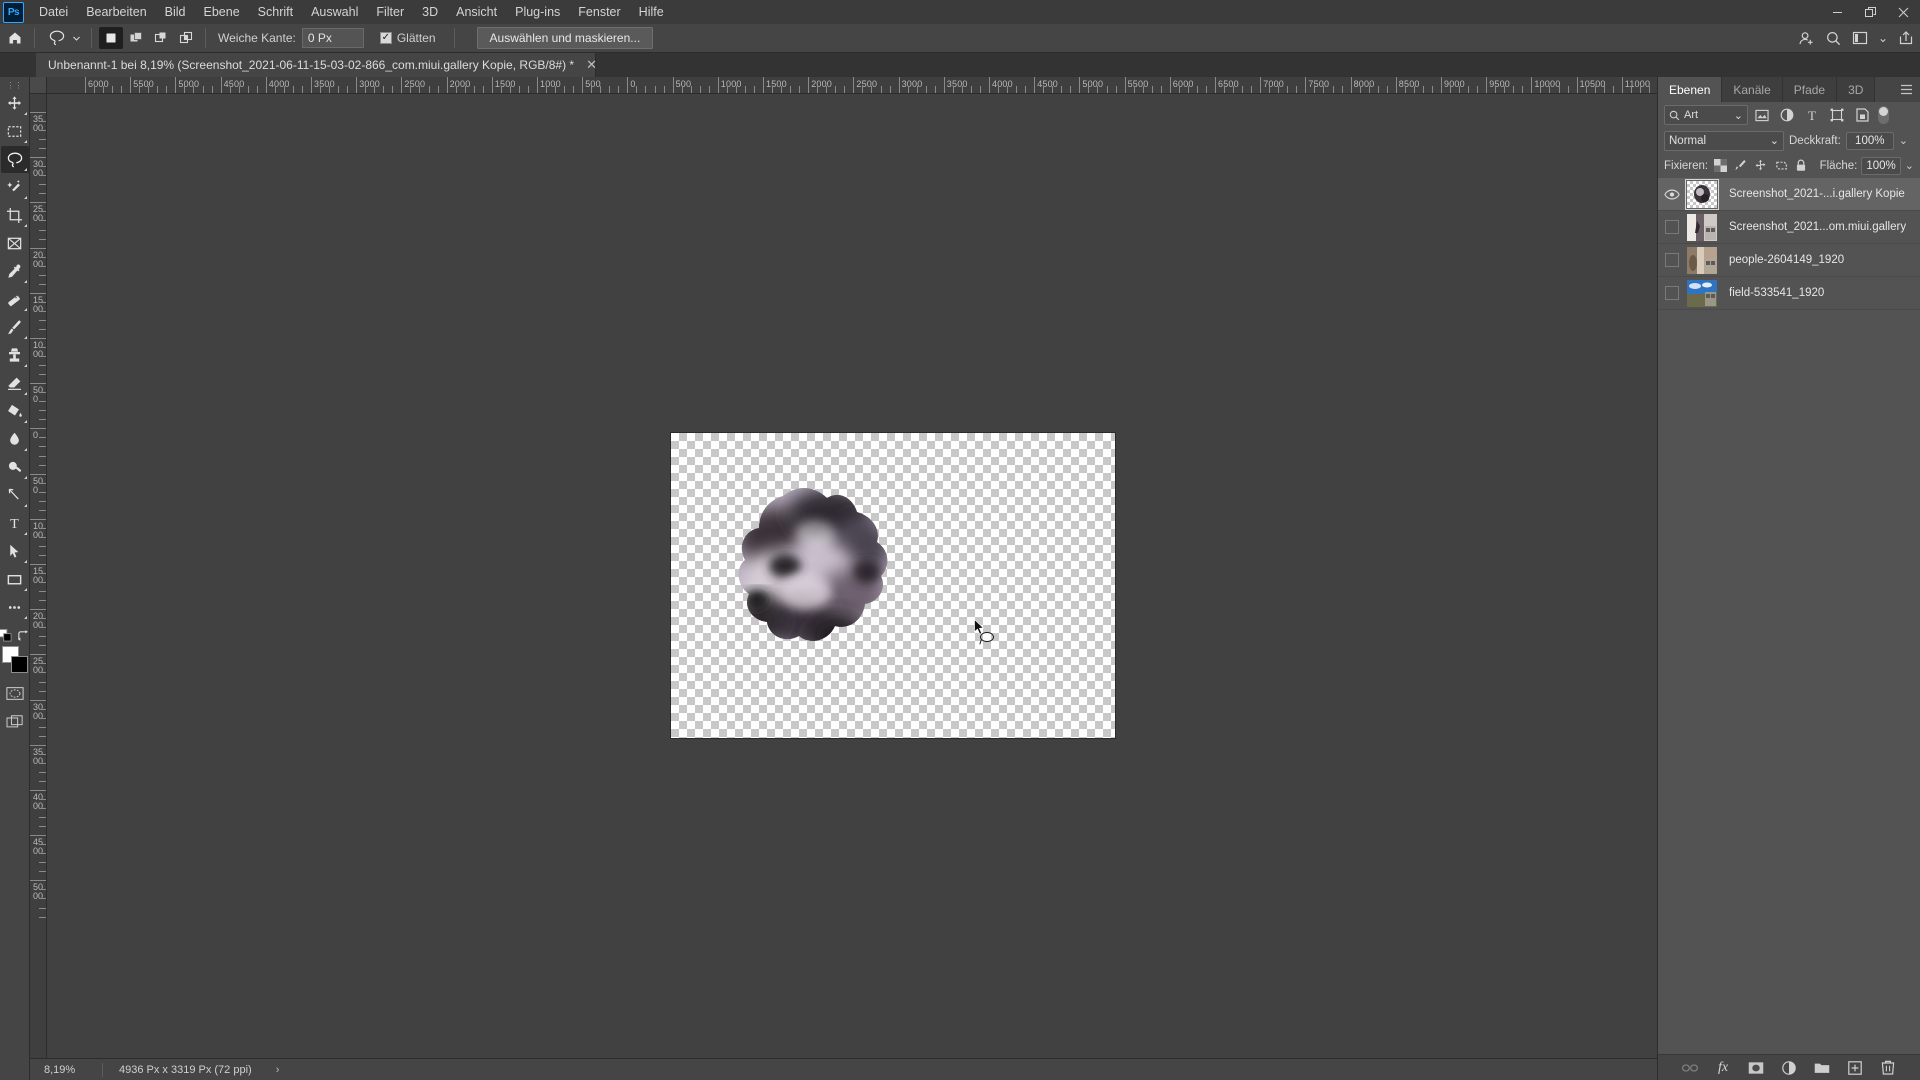  What do you see at coordinates (1787, 115) in the screenshot?
I see `filter-adjustment-icon` at bounding box center [1787, 115].